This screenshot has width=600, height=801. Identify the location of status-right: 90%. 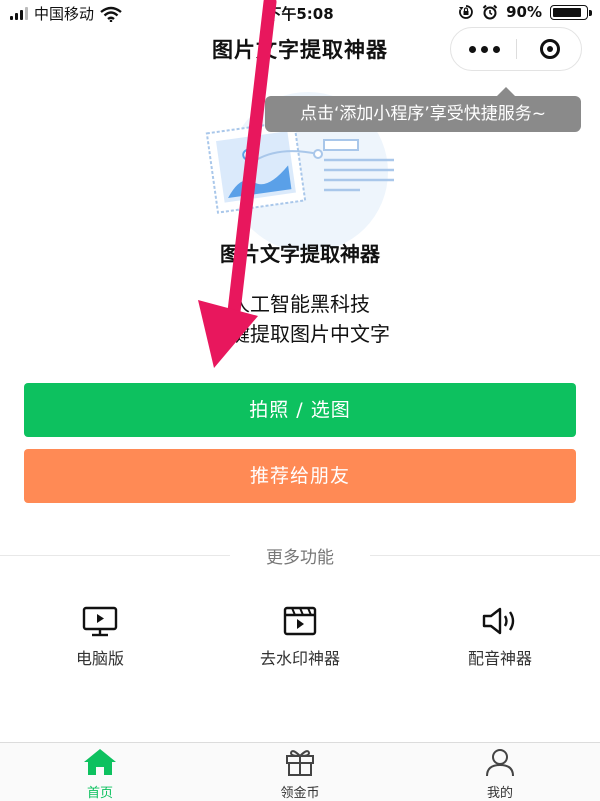
(525, 12).